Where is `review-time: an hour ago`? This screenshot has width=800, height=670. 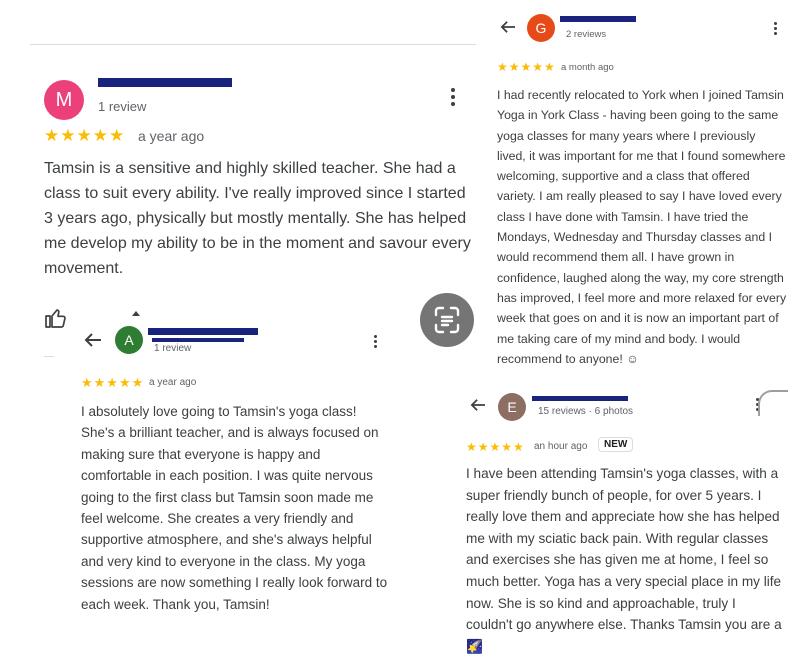 review-time: an hour ago is located at coordinates (561, 446).